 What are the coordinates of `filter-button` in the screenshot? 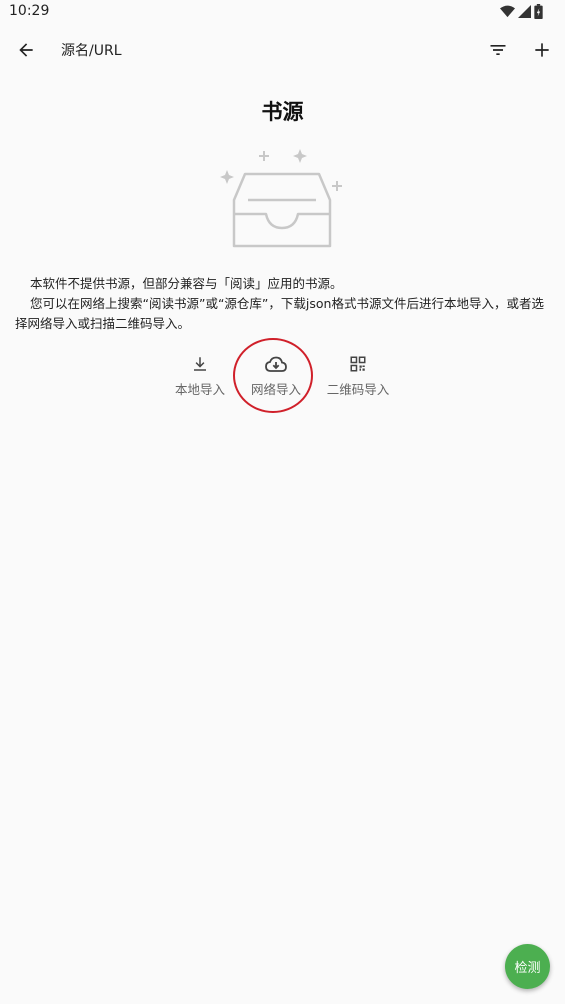 It's located at (498, 50).